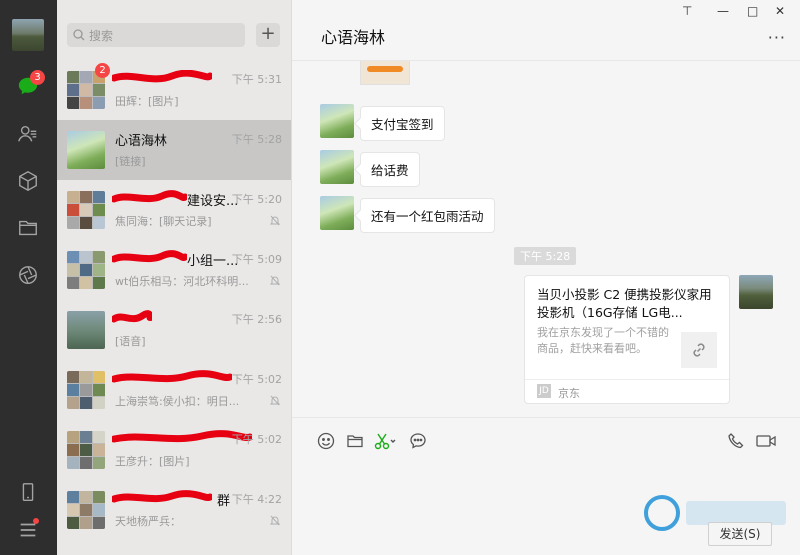 This screenshot has width=800, height=555. Describe the element at coordinates (141, 141) in the screenshot. I see `session-name: 心语海林` at that location.